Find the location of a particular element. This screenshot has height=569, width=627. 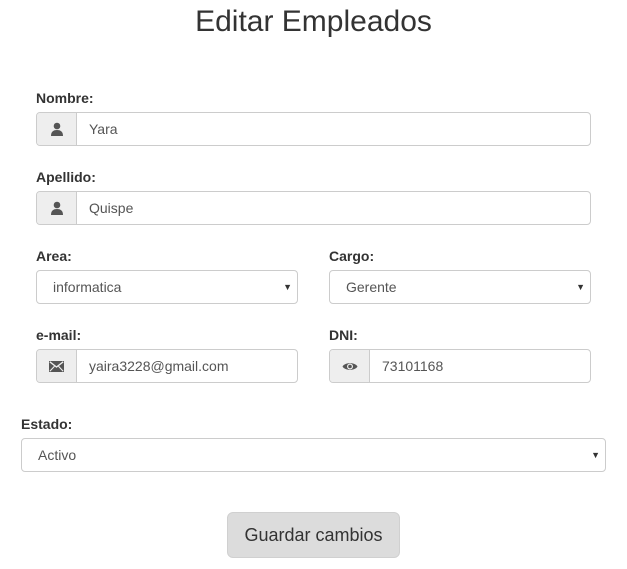

area-select-value: informatica is located at coordinates (87, 287).